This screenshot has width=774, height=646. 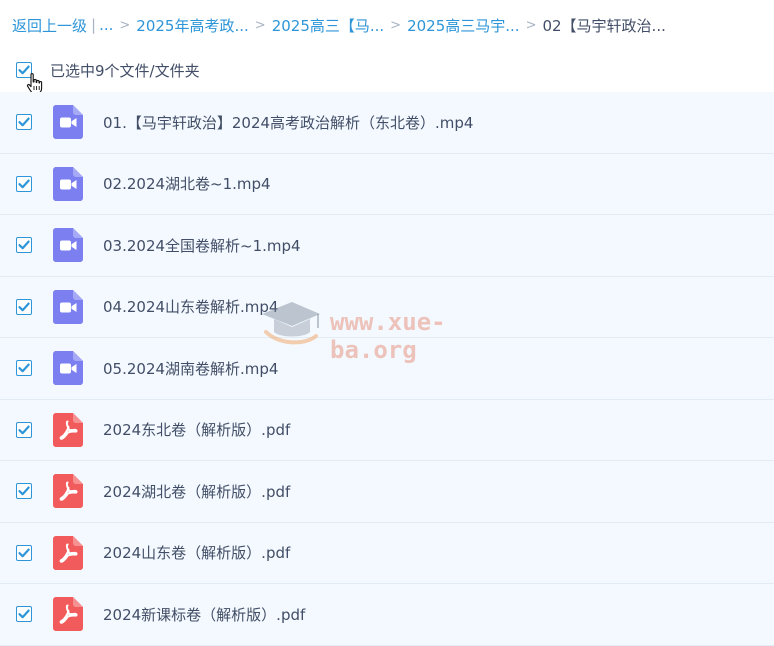 What do you see at coordinates (196, 491) in the screenshot?
I see `file-name: 2024湖北卷（解析版）.pdf` at bounding box center [196, 491].